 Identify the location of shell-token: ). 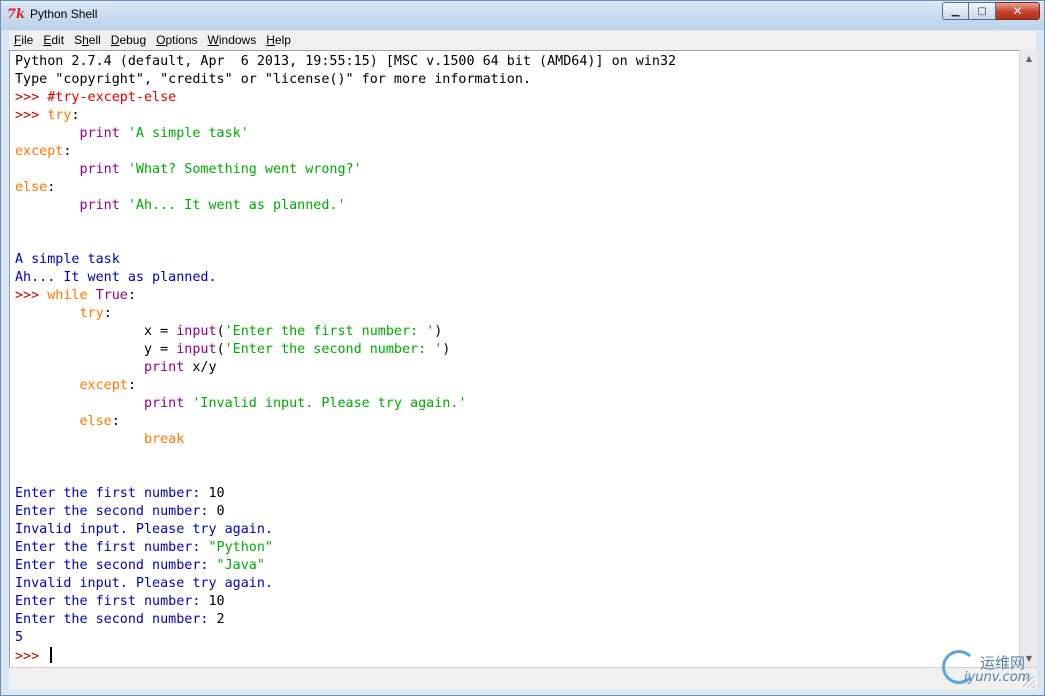
(438, 331).